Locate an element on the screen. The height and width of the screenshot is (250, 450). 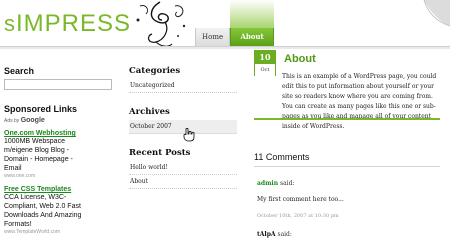
comments-heading: 11 Comments is located at coordinates (282, 157).